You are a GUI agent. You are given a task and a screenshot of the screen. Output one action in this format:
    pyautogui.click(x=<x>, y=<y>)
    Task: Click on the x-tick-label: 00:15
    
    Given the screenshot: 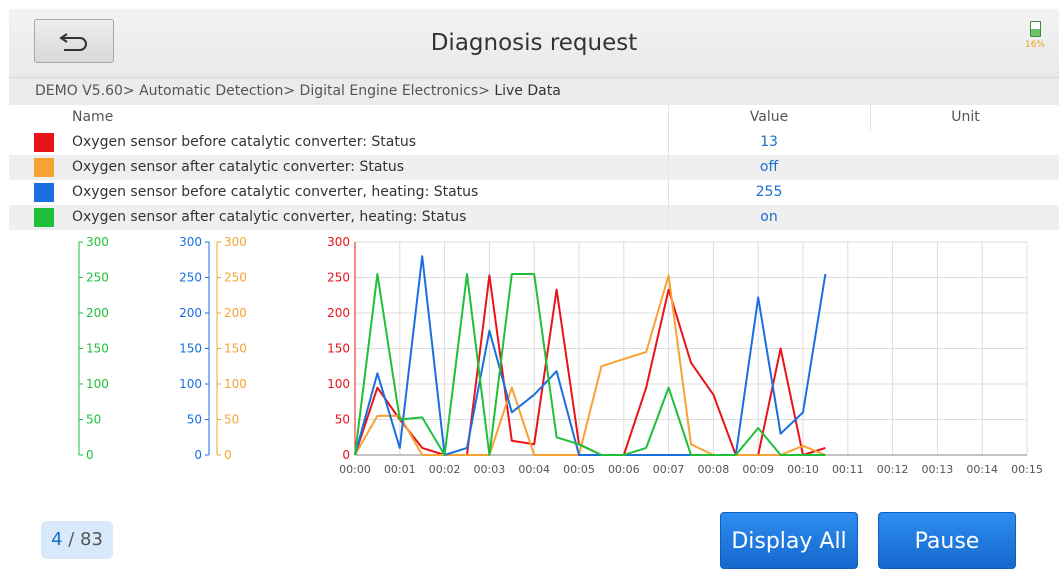 What is the action you would take?
    pyautogui.click(x=1027, y=469)
    